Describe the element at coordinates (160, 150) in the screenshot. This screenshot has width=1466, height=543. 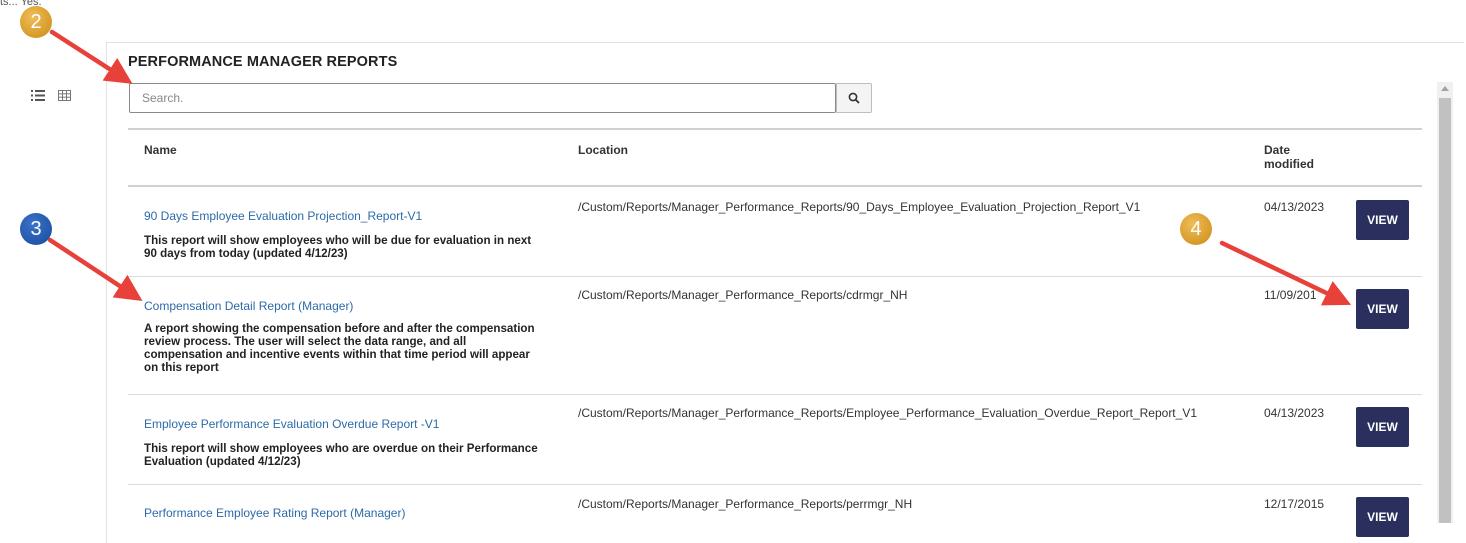
I see `column-header-name: Name` at that location.